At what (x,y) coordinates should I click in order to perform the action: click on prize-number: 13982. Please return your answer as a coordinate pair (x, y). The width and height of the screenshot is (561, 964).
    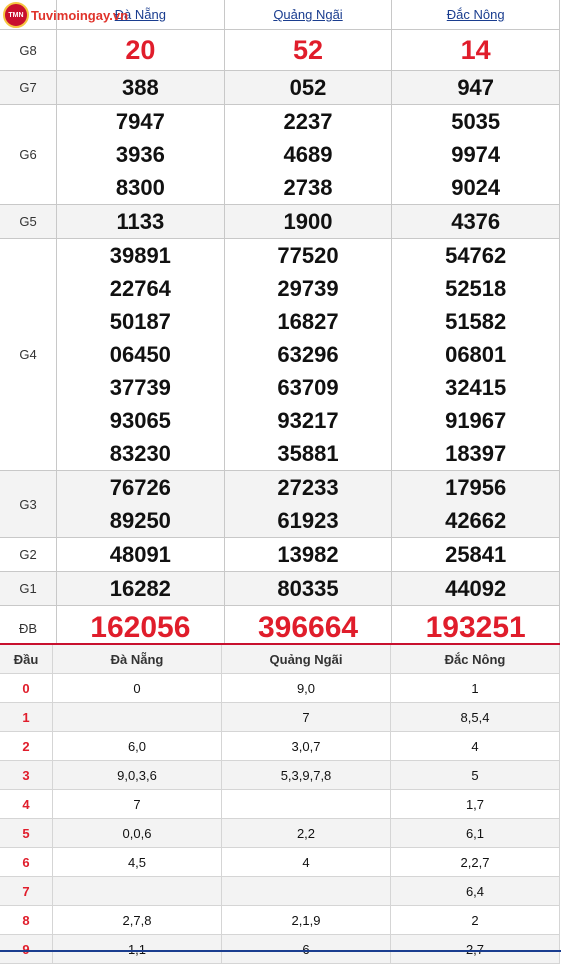
    Looking at the image, I should click on (308, 554).